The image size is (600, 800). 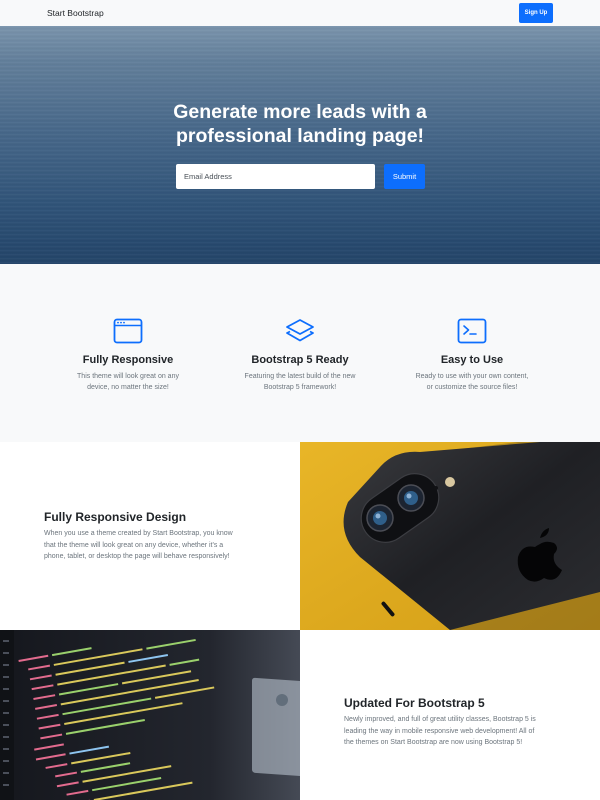 What do you see at coordinates (275, 176) in the screenshot?
I see `email-input` at bounding box center [275, 176].